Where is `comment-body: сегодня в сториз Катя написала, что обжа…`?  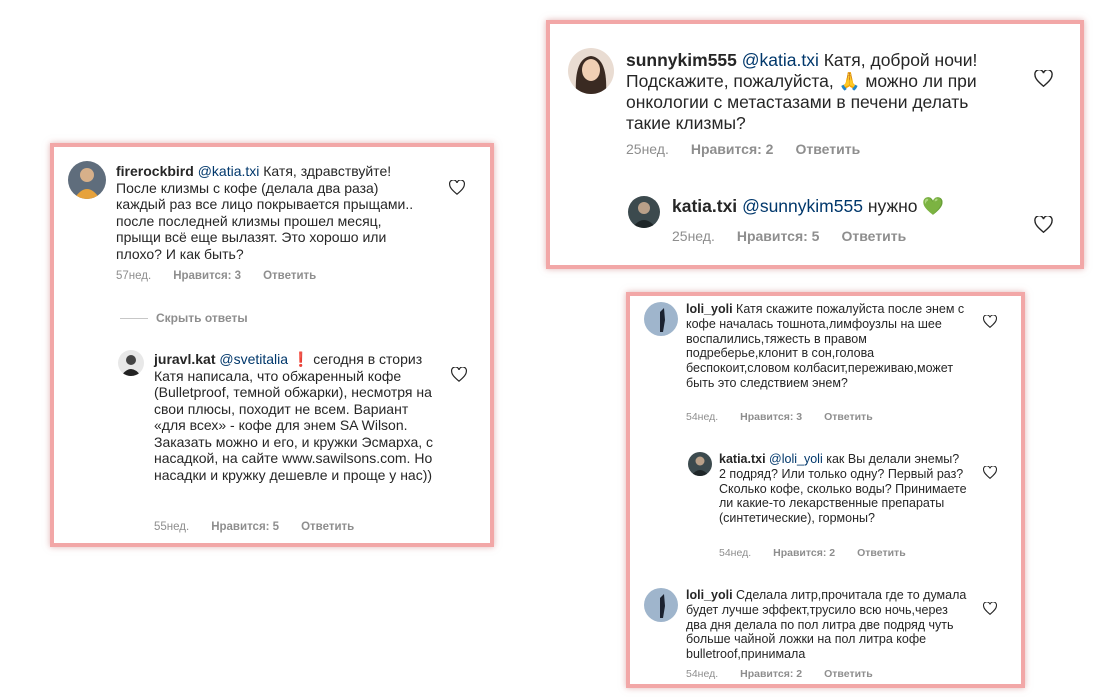 comment-body: сегодня в сториз Катя написала, что обжа… is located at coordinates (294, 417).